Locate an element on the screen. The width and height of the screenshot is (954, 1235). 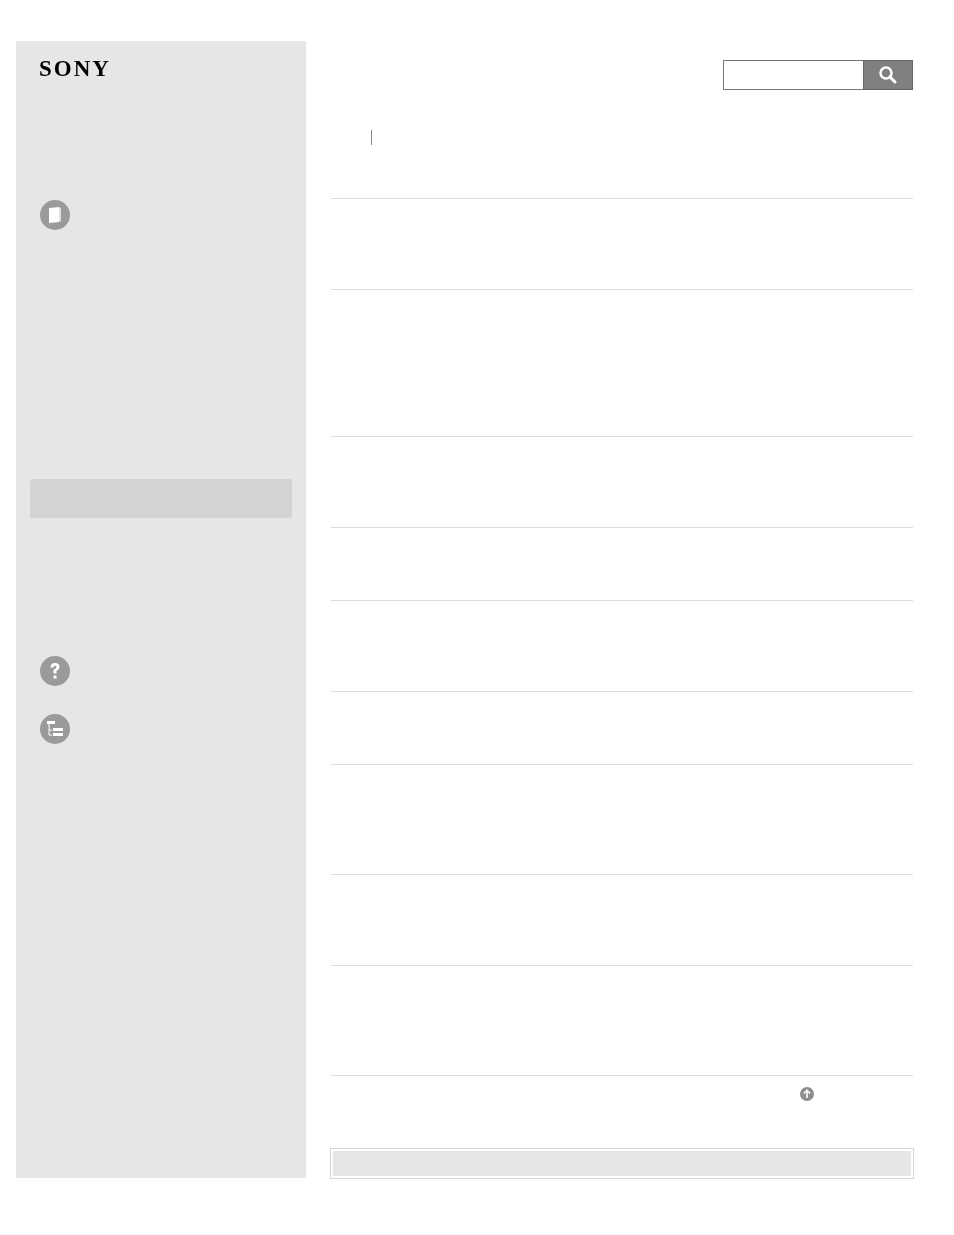
logo: SONY is located at coordinates (75, 69).